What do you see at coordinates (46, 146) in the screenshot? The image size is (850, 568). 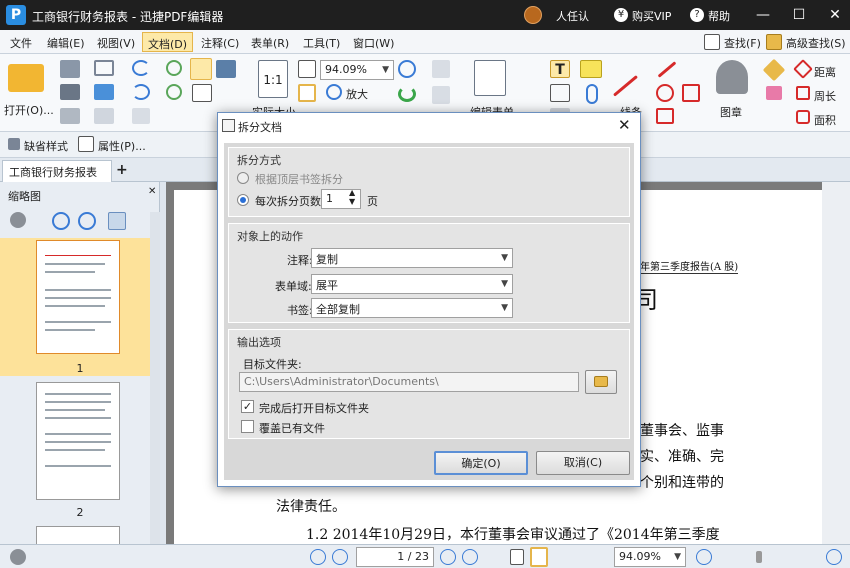 I see `default-style-button: 缺省样式` at bounding box center [46, 146].